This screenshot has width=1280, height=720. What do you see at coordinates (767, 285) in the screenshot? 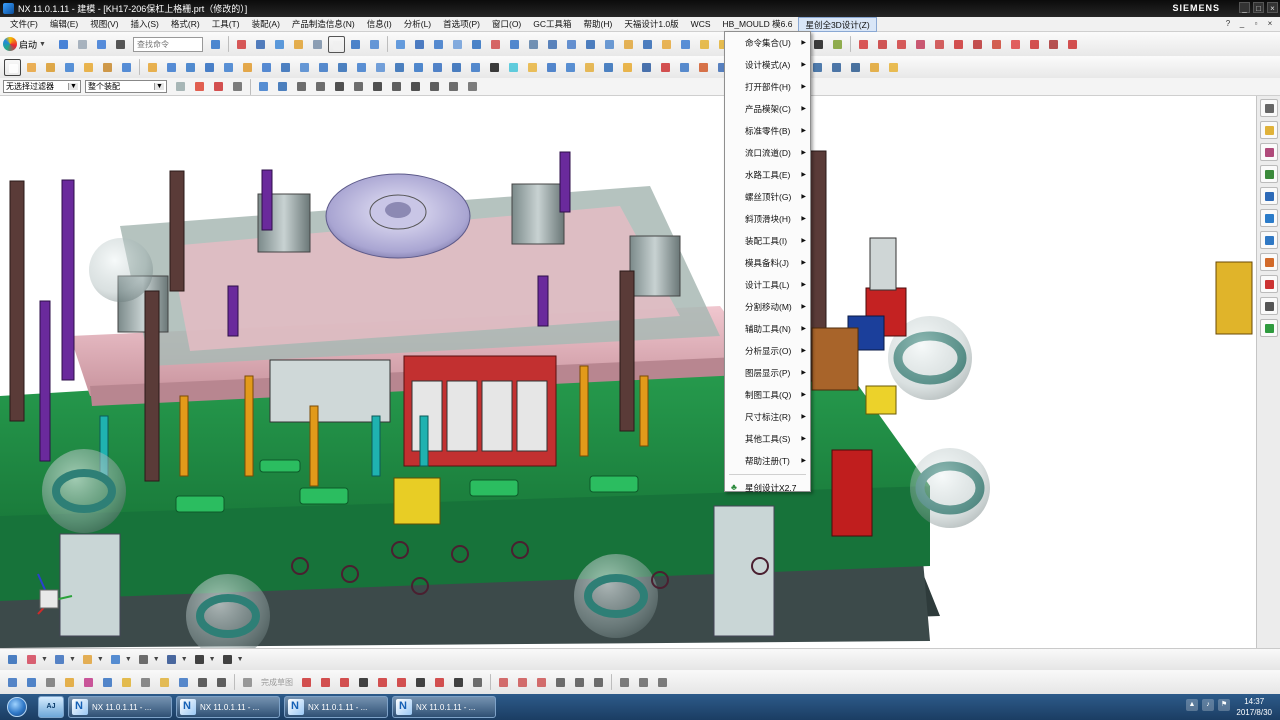
I see `menu-design-tools: 设计工具(L) ▶` at bounding box center [767, 285].